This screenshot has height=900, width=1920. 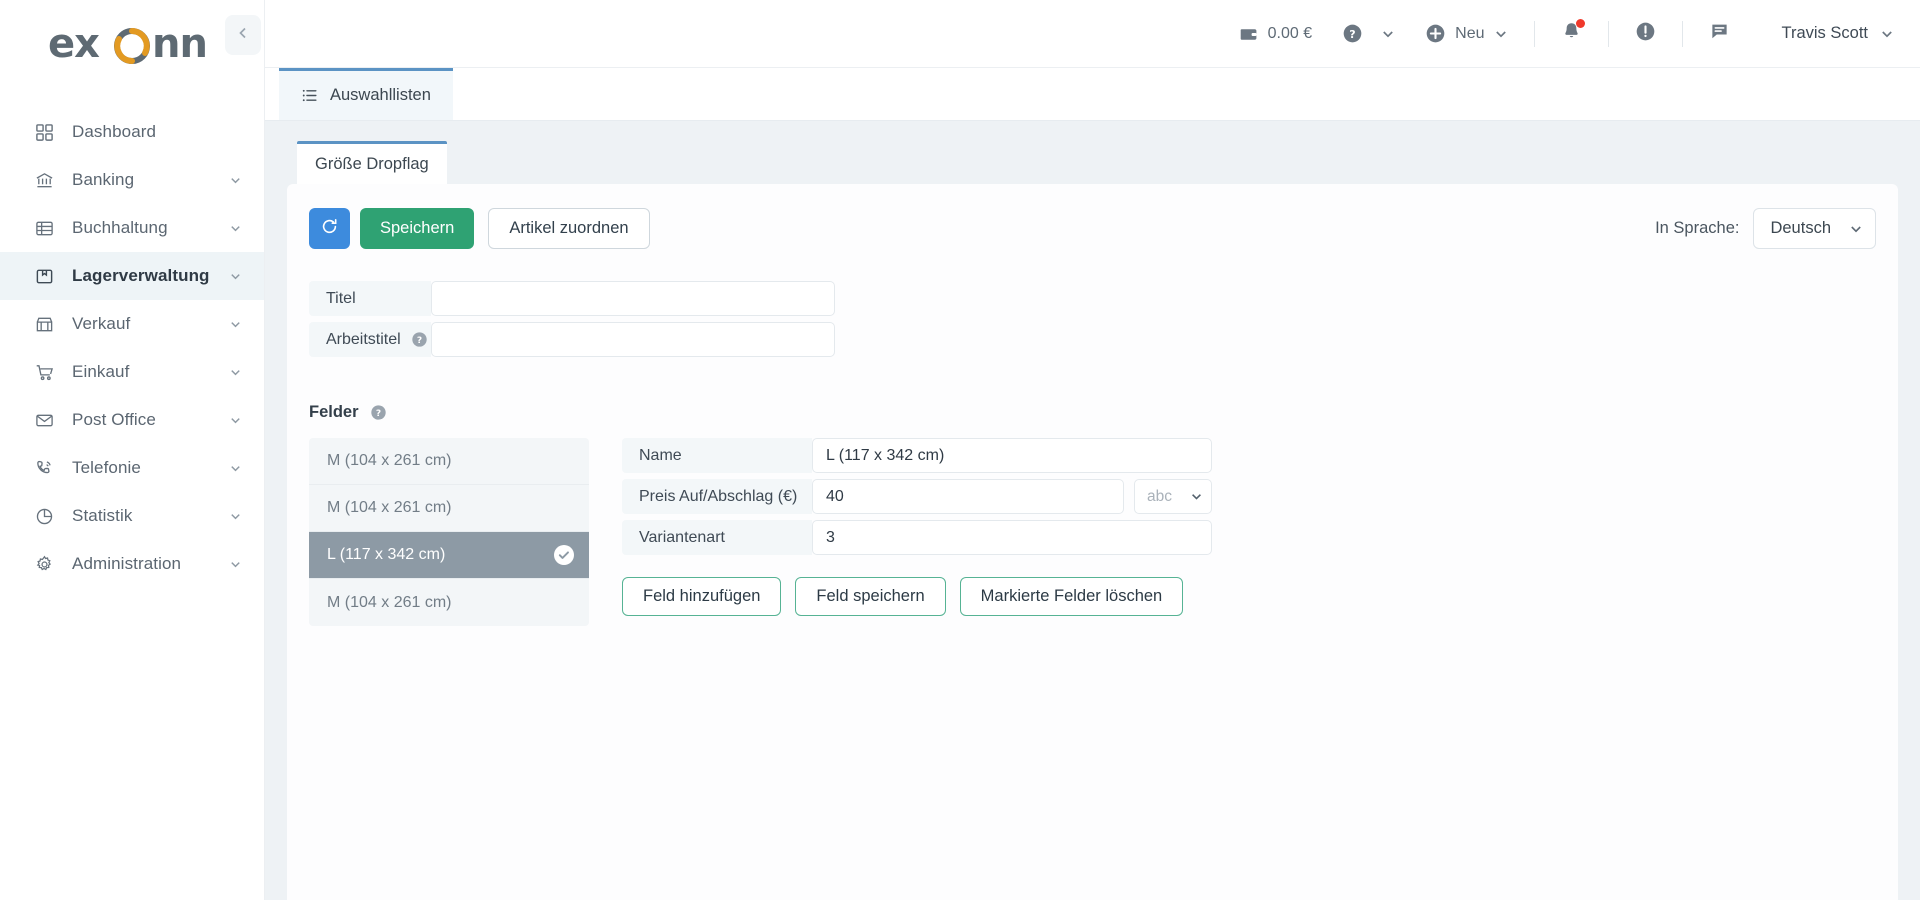 I want to click on tab-groesse-dropflag: Größe Dropflag, so click(x=372, y=162).